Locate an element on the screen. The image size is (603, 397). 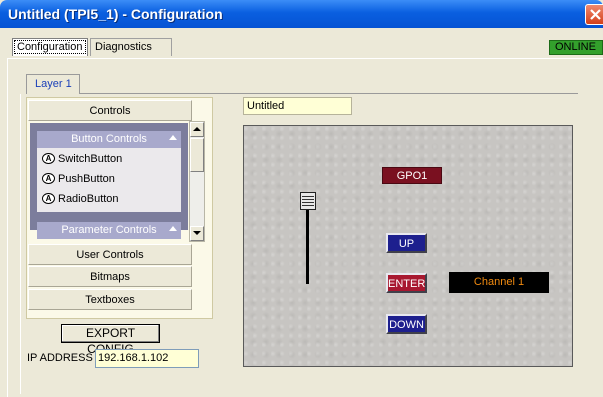
tab-configuration: Configuration is located at coordinates (50, 47).